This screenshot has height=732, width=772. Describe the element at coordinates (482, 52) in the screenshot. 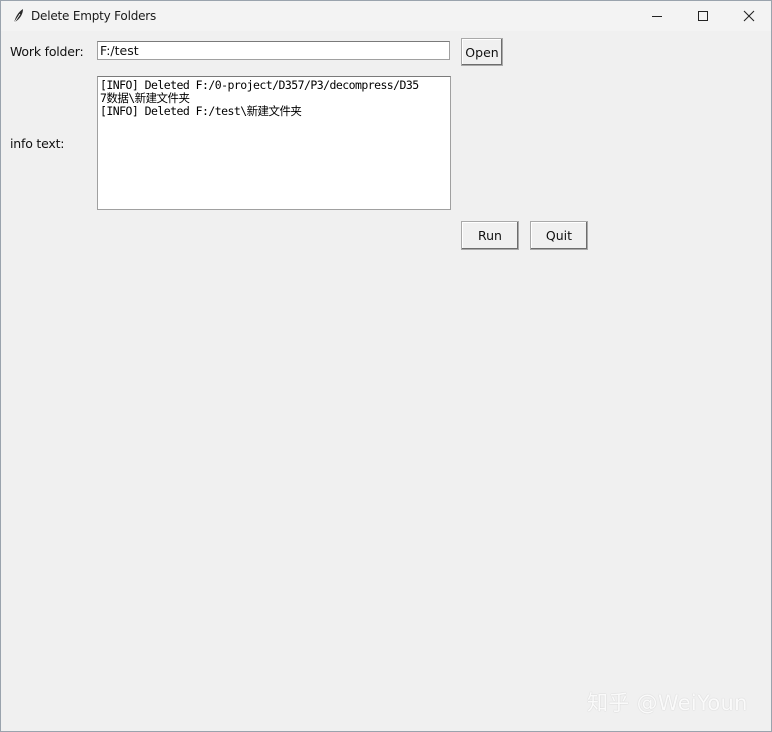

I see `open-button: Open` at that location.